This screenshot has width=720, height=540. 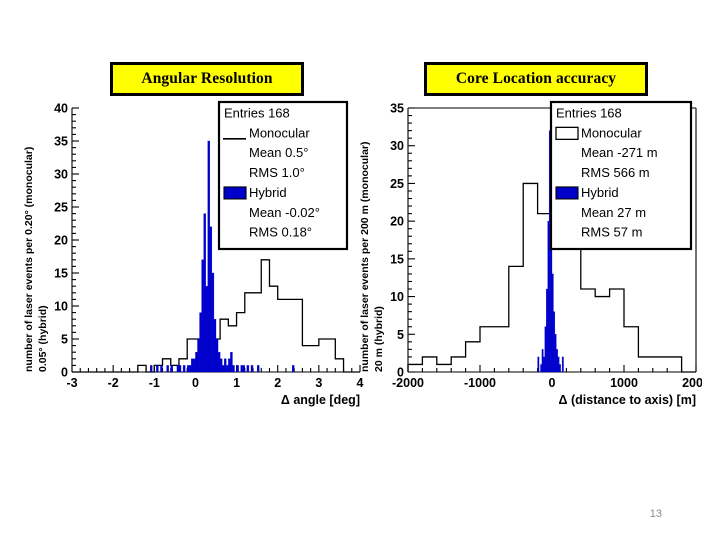 What do you see at coordinates (113, 383) in the screenshot?
I see `x-tick-label: -2` at bounding box center [113, 383].